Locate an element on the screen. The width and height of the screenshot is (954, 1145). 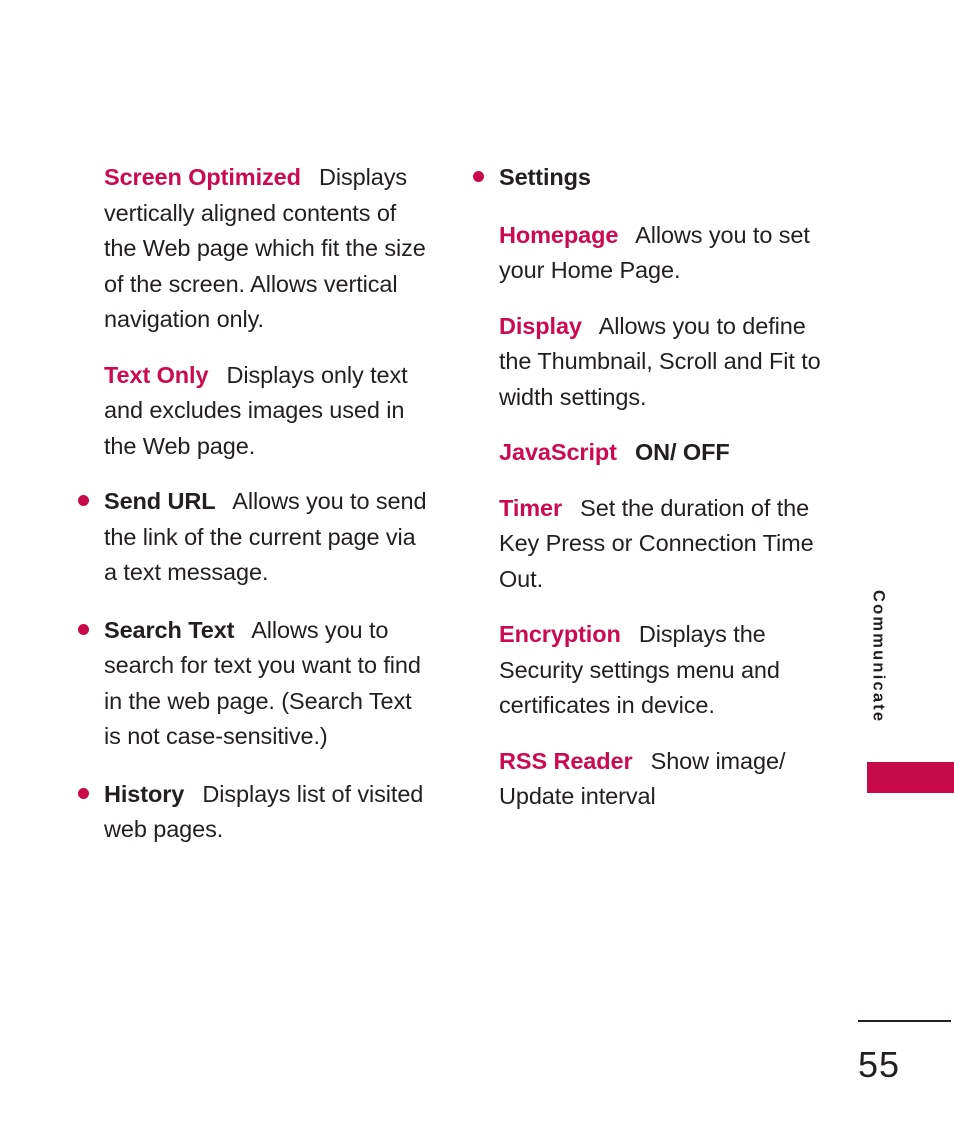
list-item: Settings is located at coordinates (647, 178).